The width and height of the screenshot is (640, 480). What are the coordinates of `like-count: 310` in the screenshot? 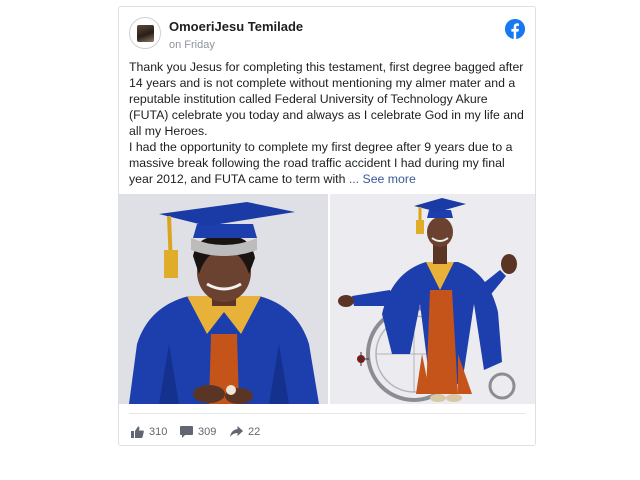 It's located at (149, 432).